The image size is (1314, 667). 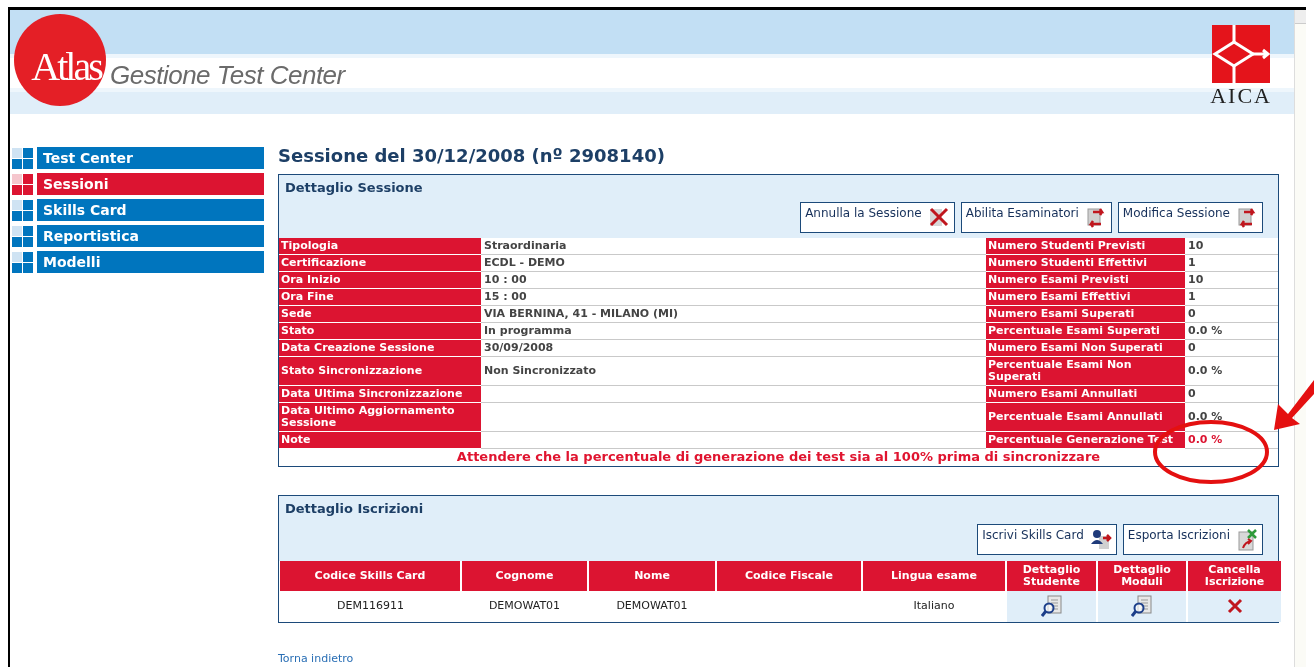 What do you see at coordinates (380, 416) in the screenshot?
I see `field-label: Data Ultimo Aggiornamento Sessione` at bounding box center [380, 416].